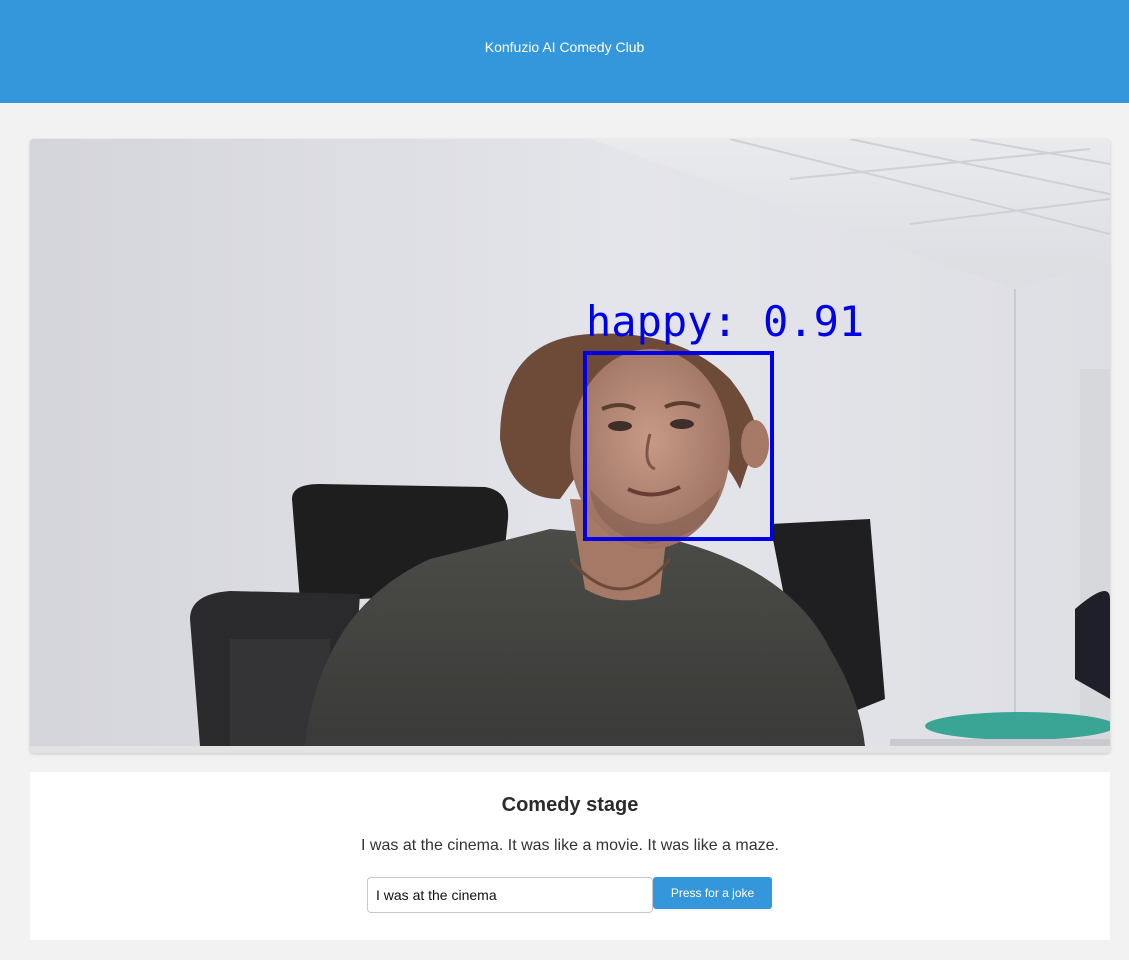  What do you see at coordinates (510, 895) in the screenshot?
I see `joke-prompt-input` at bounding box center [510, 895].